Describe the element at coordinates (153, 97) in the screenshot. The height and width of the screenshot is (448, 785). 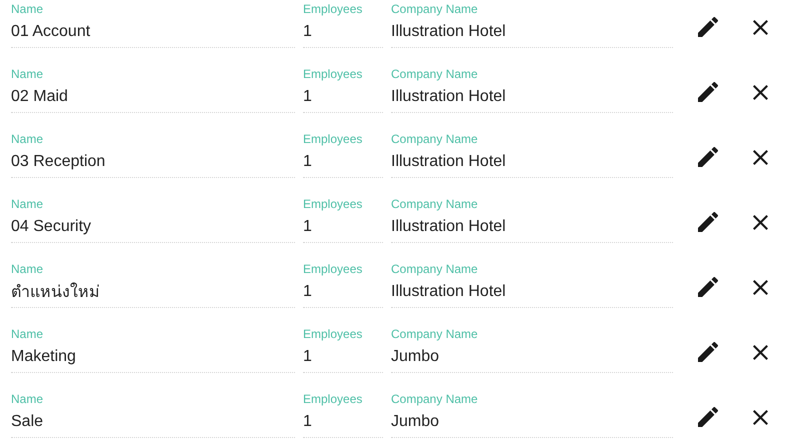
I see `name-field: 02 Maid` at that location.